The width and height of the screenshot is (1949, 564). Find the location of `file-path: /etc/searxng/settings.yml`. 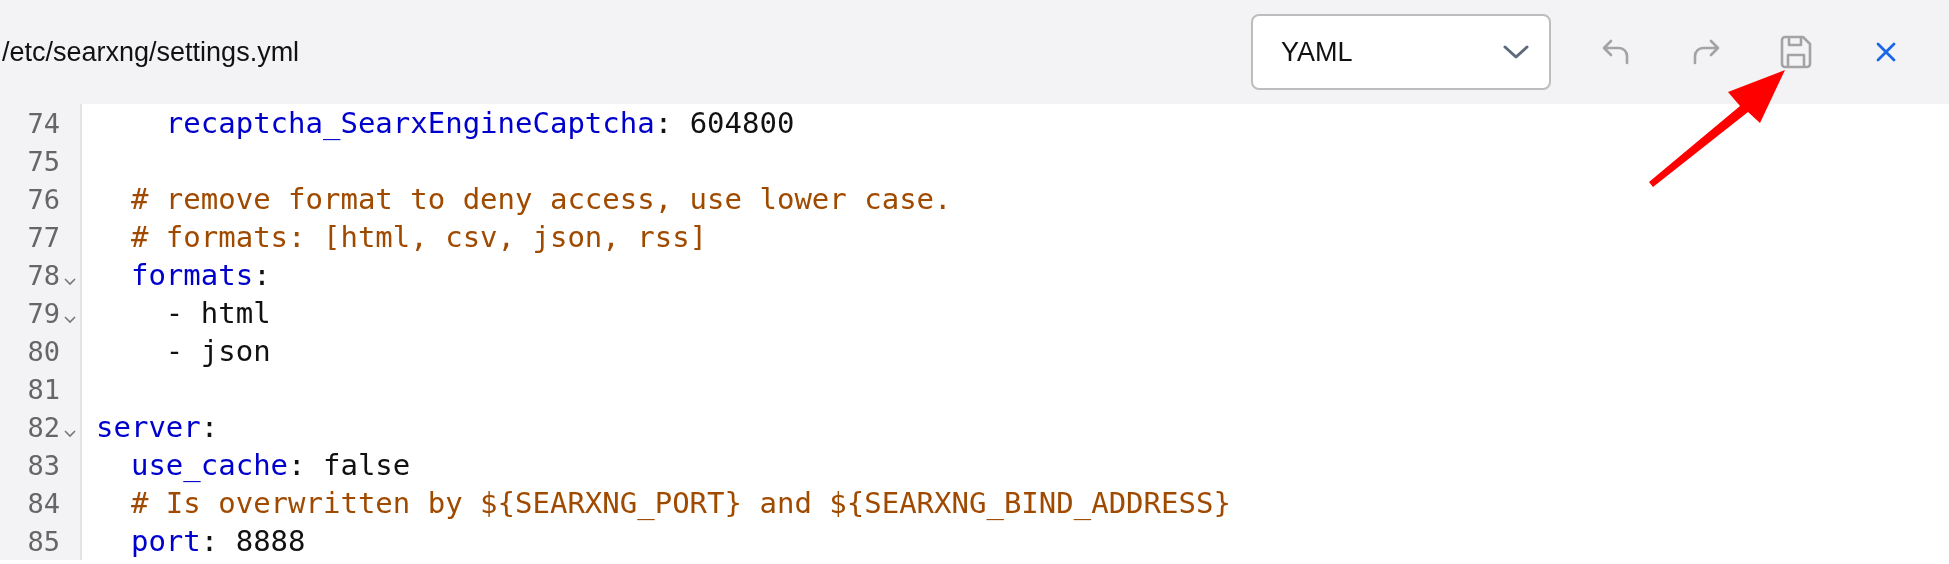

file-path: /etc/searxng/settings.yml is located at coordinates (150, 52).